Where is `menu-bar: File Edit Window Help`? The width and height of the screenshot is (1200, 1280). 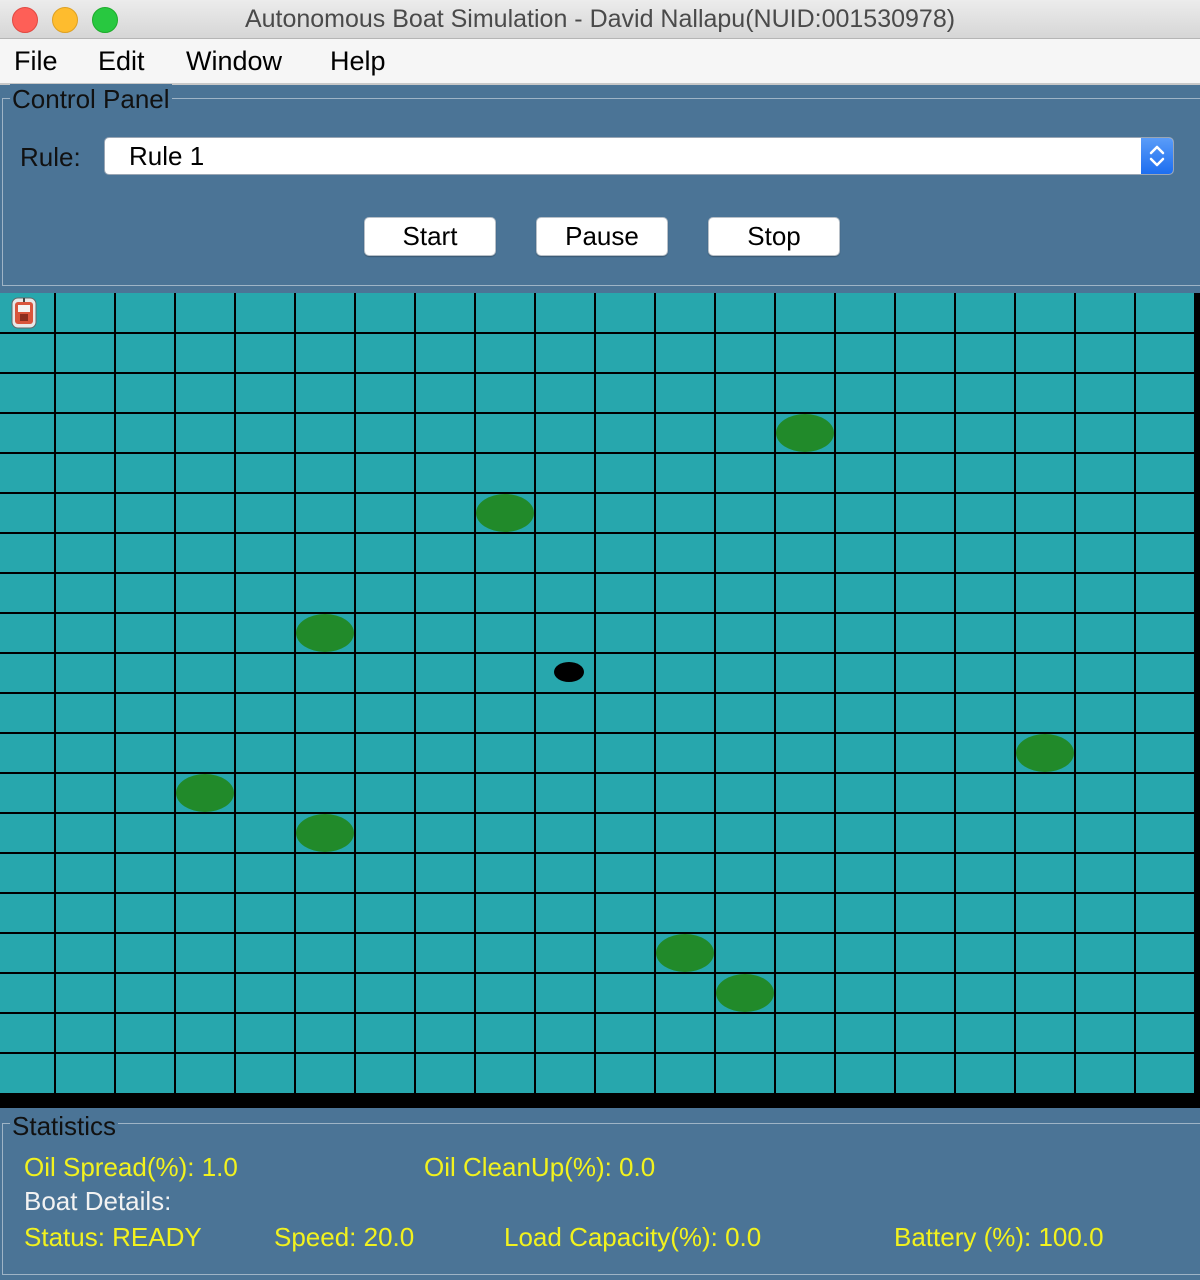
menu-bar: File Edit Window Help is located at coordinates (600, 62).